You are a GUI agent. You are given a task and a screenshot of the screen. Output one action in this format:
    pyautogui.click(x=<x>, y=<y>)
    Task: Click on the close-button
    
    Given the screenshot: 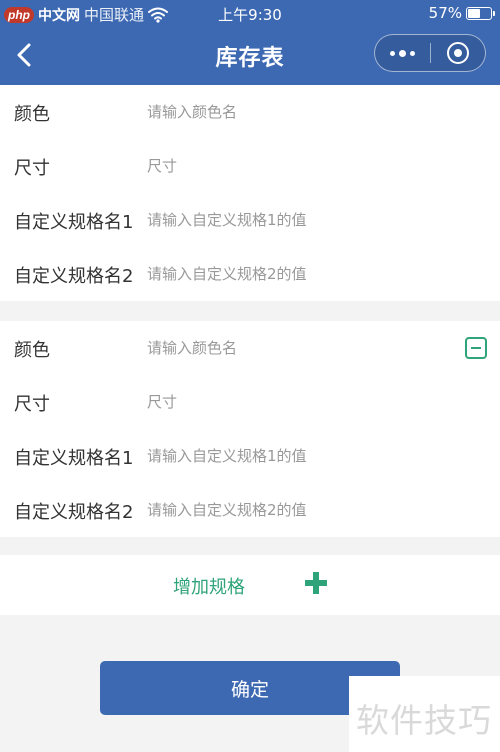 What is the action you would take?
    pyautogui.click(x=458, y=53)
    